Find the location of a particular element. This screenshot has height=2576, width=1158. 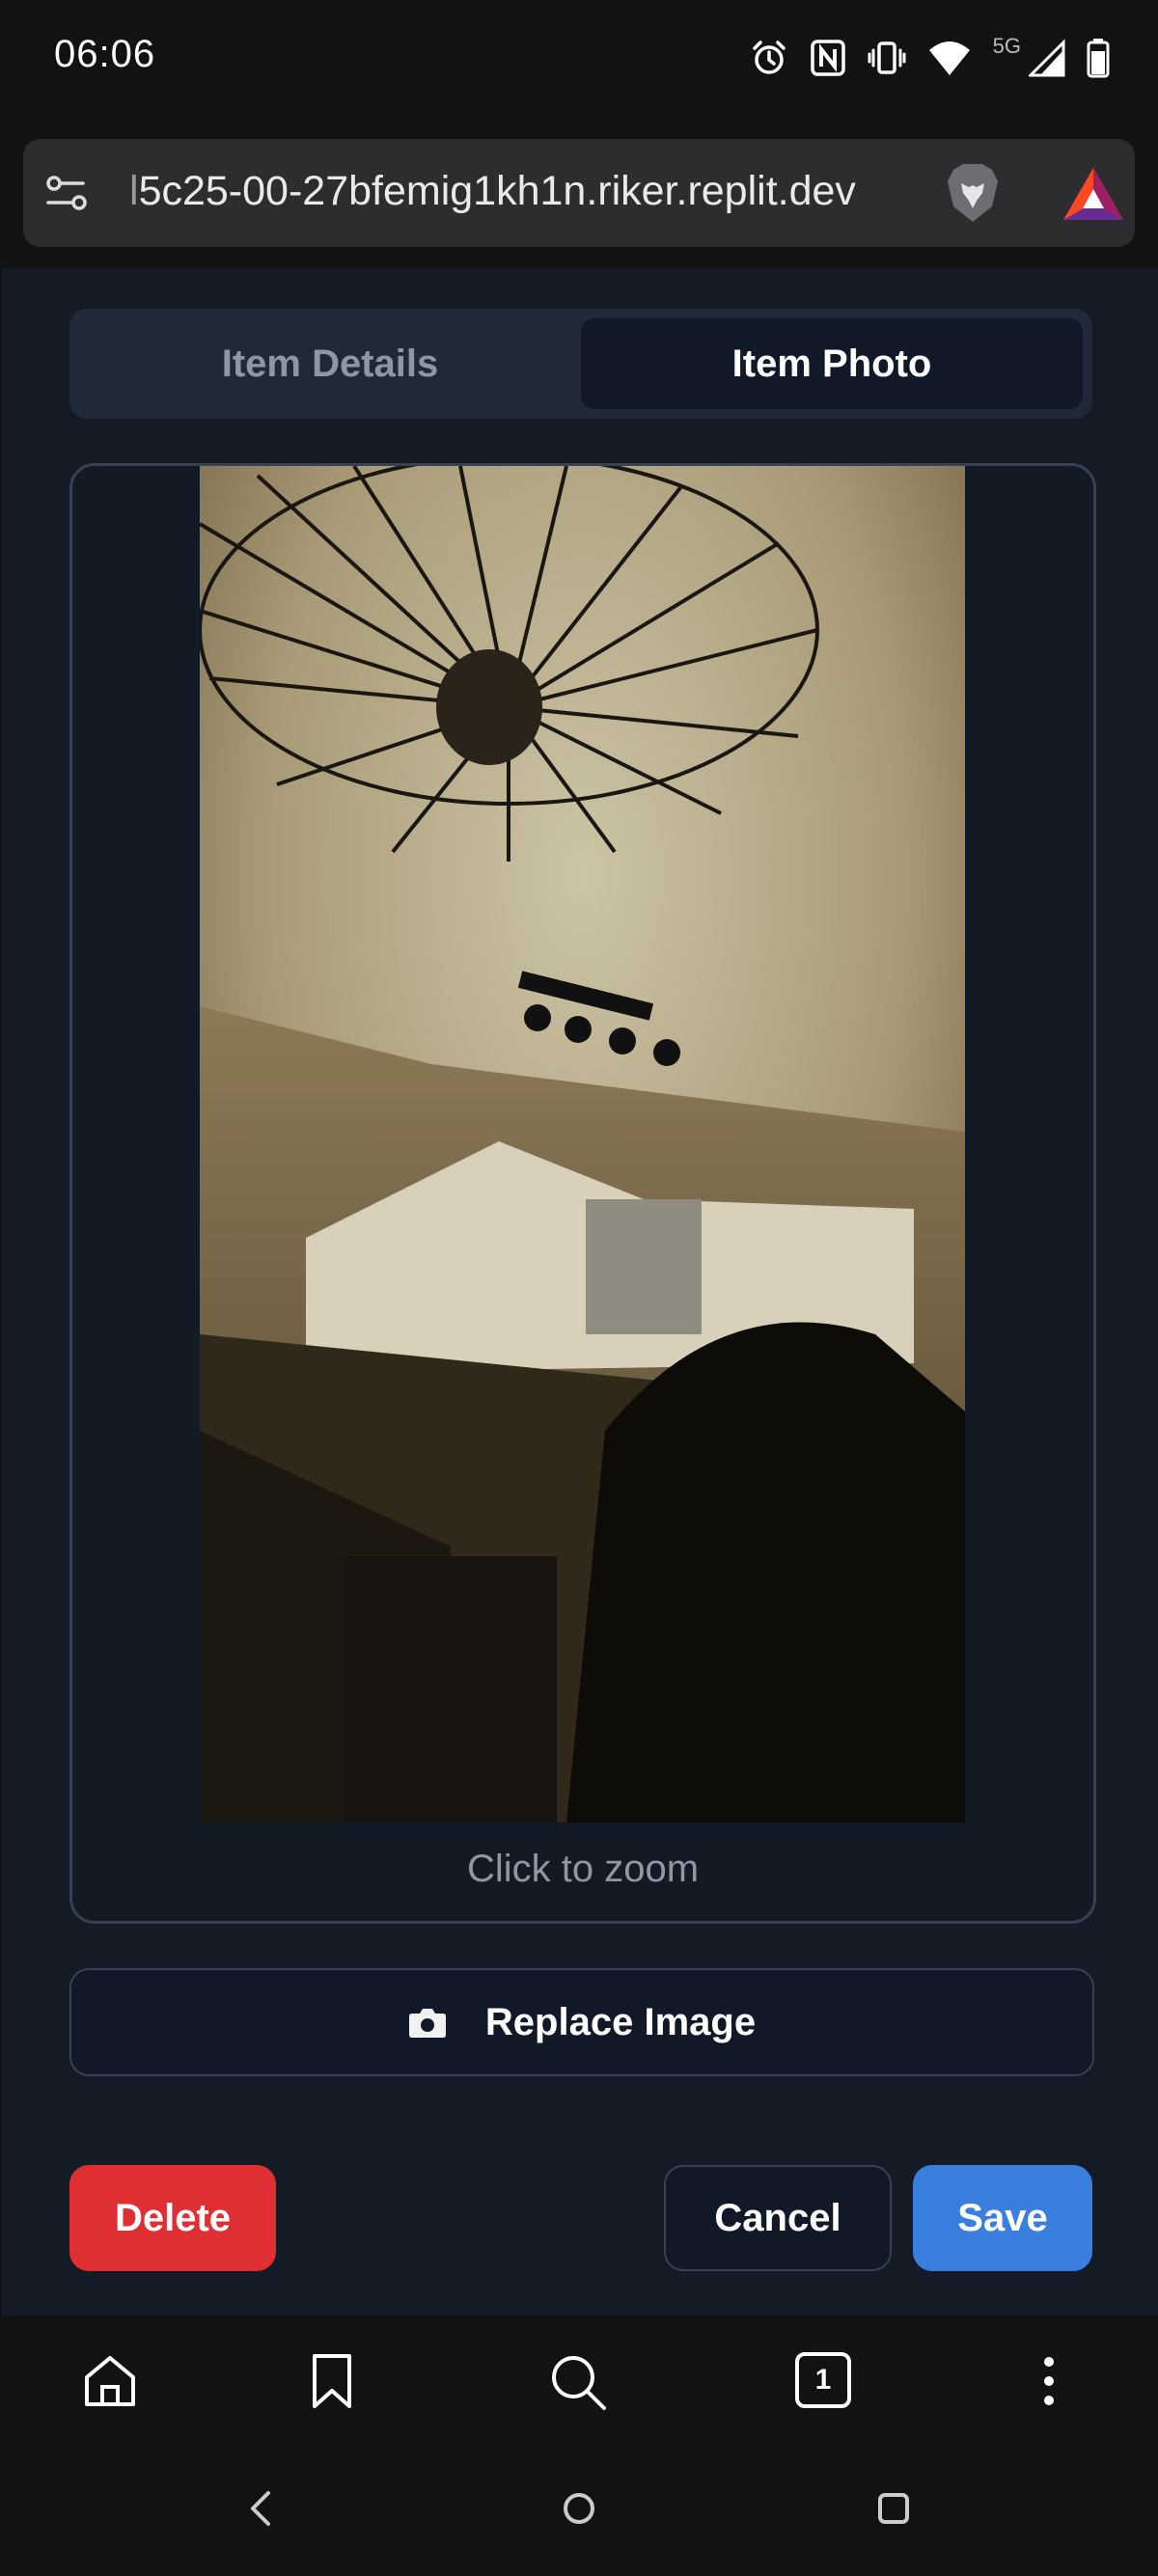

tab-bar: Item Details Item Photo is located at coordinates (580, 364).